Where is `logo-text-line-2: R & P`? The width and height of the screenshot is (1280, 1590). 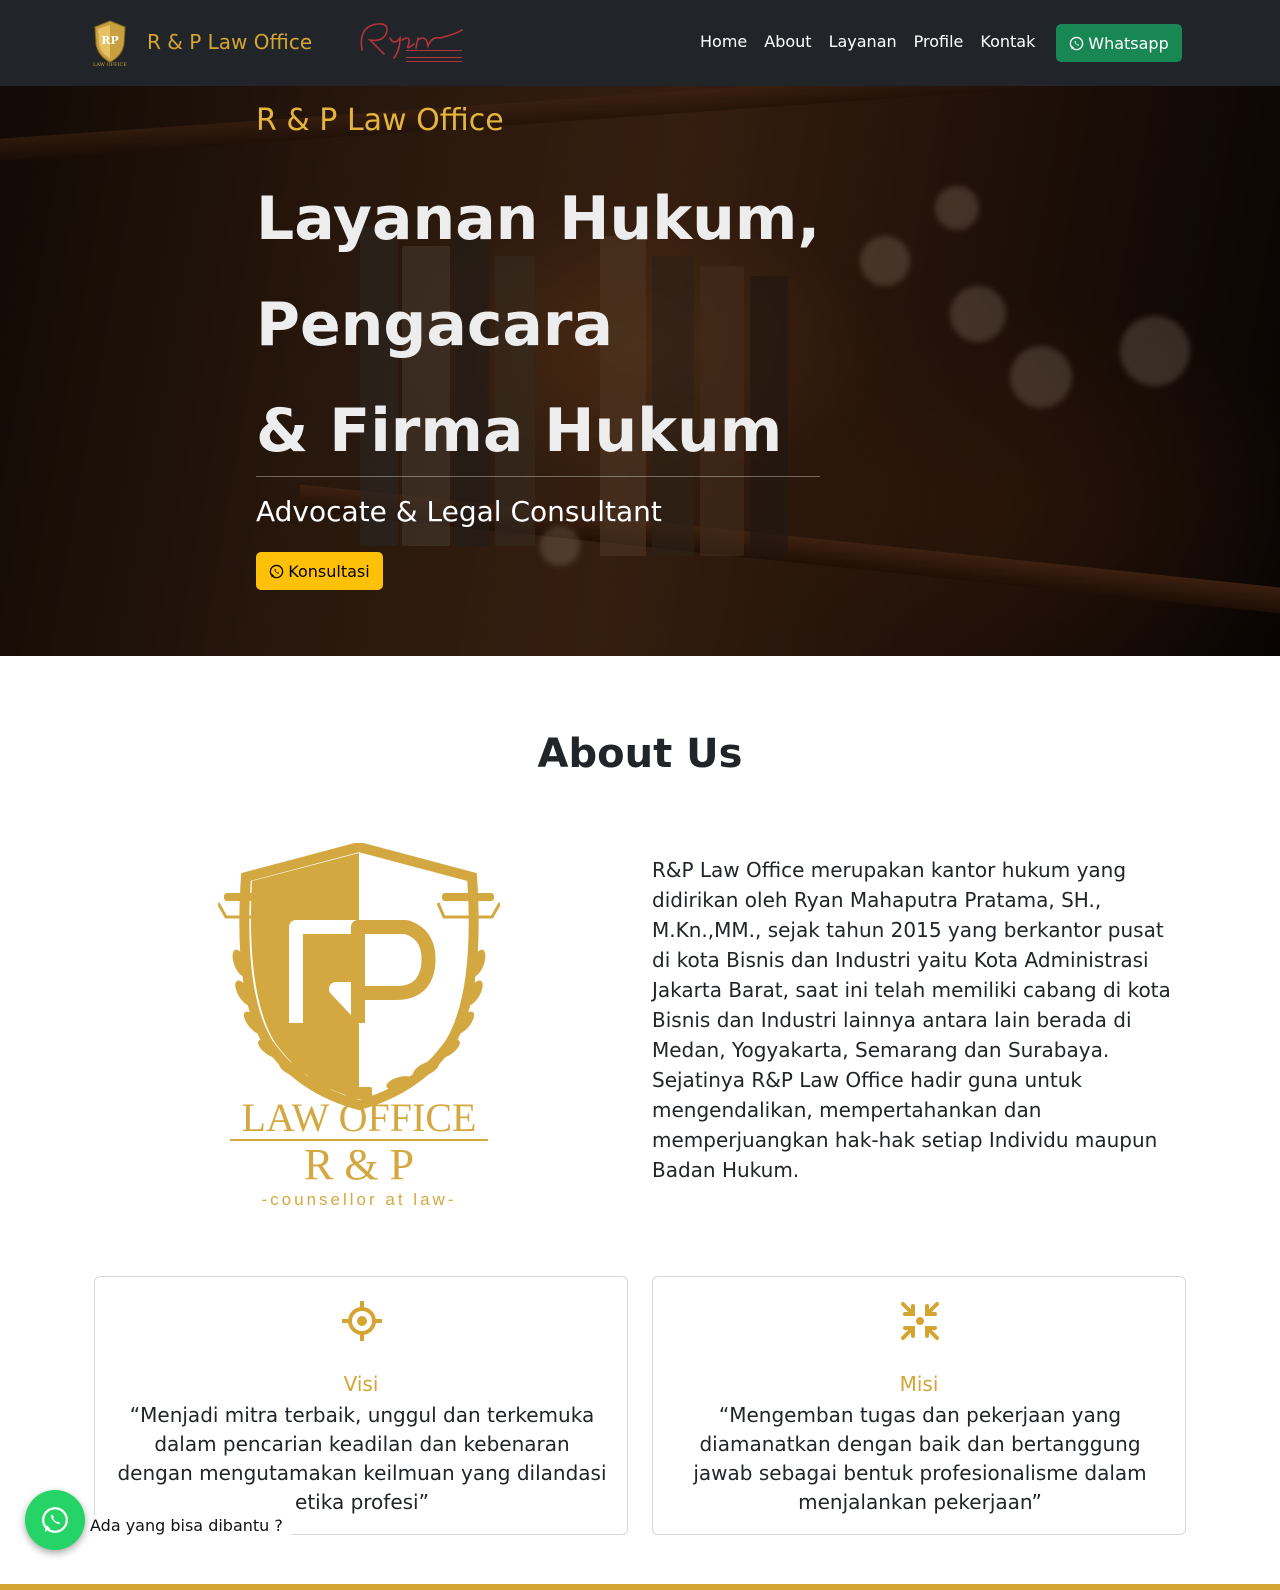
logo-text-line-2: R & P is located at coordinates (359, 1164).